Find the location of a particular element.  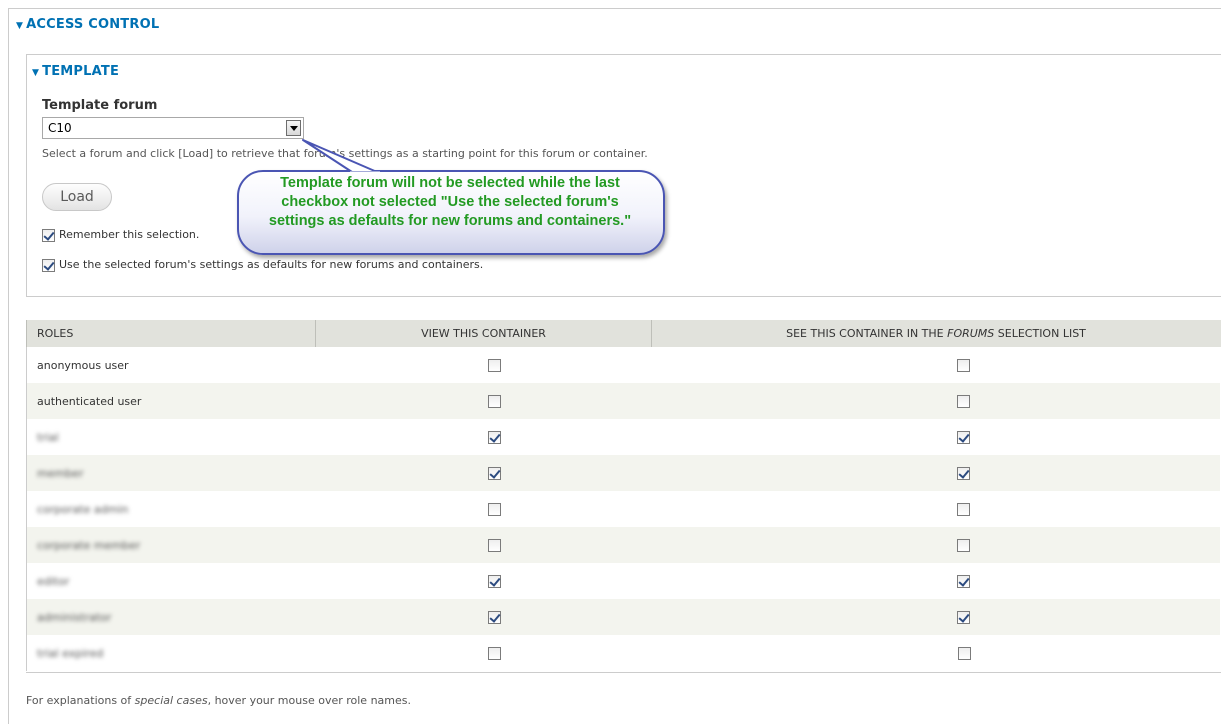

role-name: corporate member is located at coordinates (89, 545).